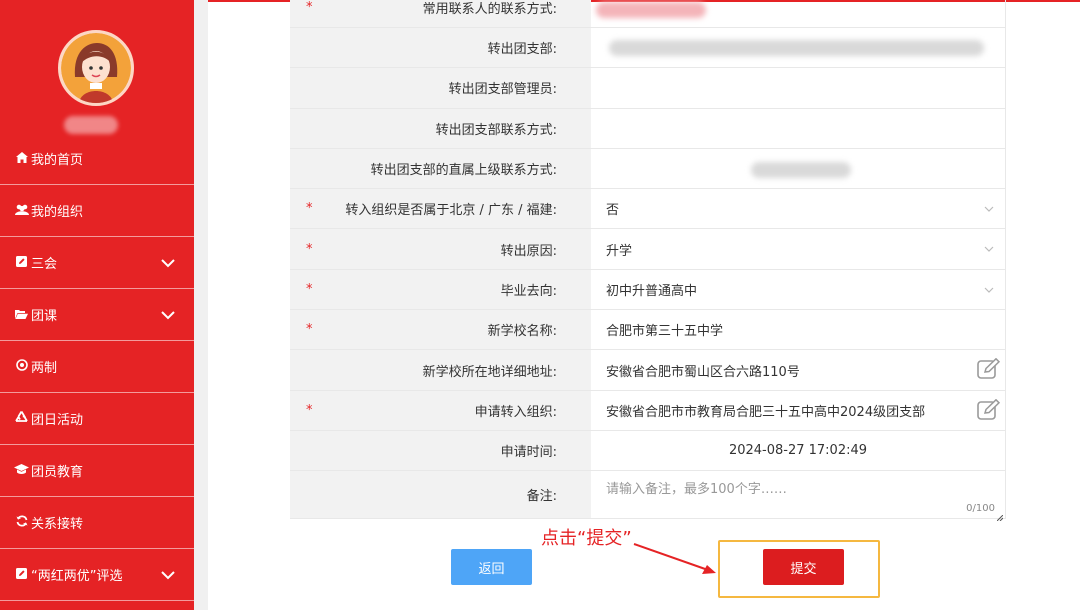 The width and height of the screenshot is (1080, 610). I want to click on sidebar-item-label: 团课, so click(44, 316).